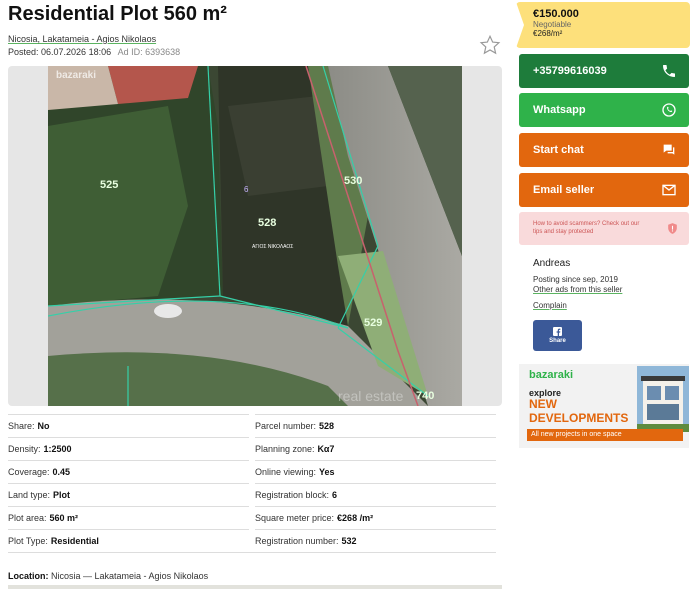 This screenshot has height=589, width=698. What do you see at coordinates (375, 540) in the screenshot?
I see `detail-cell: Registration number: 532` at bounding box center [375, 540].